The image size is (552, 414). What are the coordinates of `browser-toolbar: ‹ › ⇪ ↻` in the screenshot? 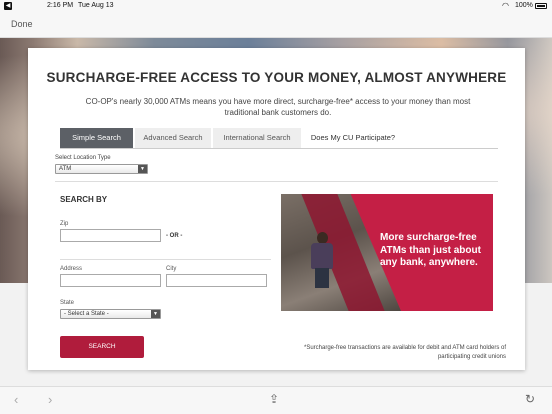 It's located at (276, 400).